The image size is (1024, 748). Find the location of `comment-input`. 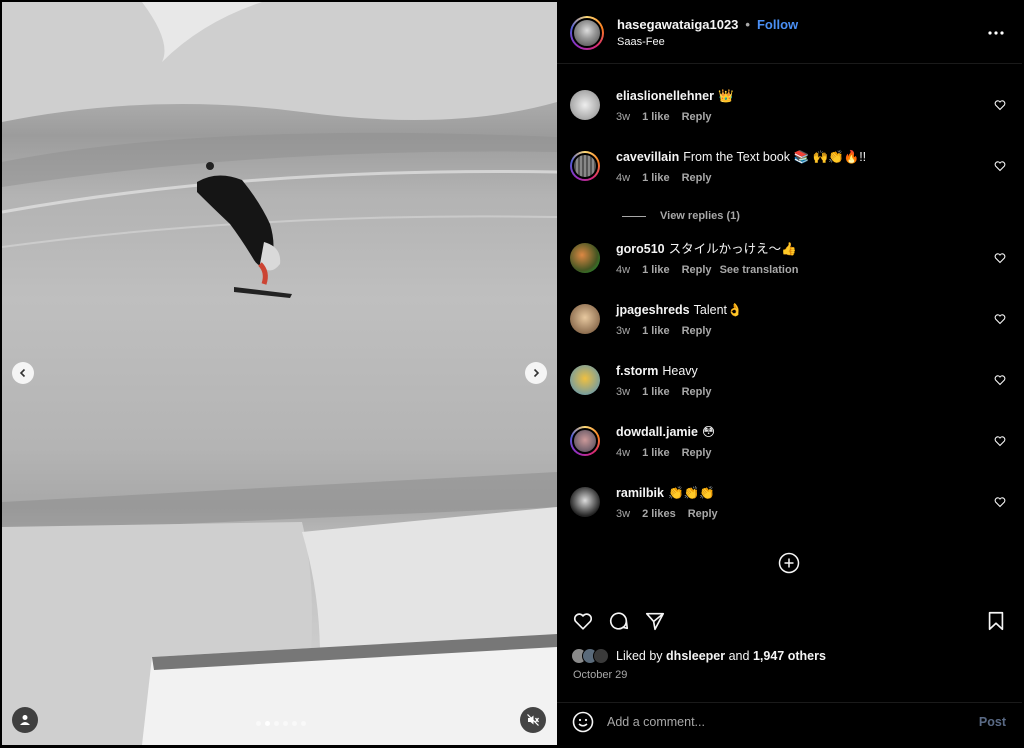

comment-input is located at coordinates (793, 721).